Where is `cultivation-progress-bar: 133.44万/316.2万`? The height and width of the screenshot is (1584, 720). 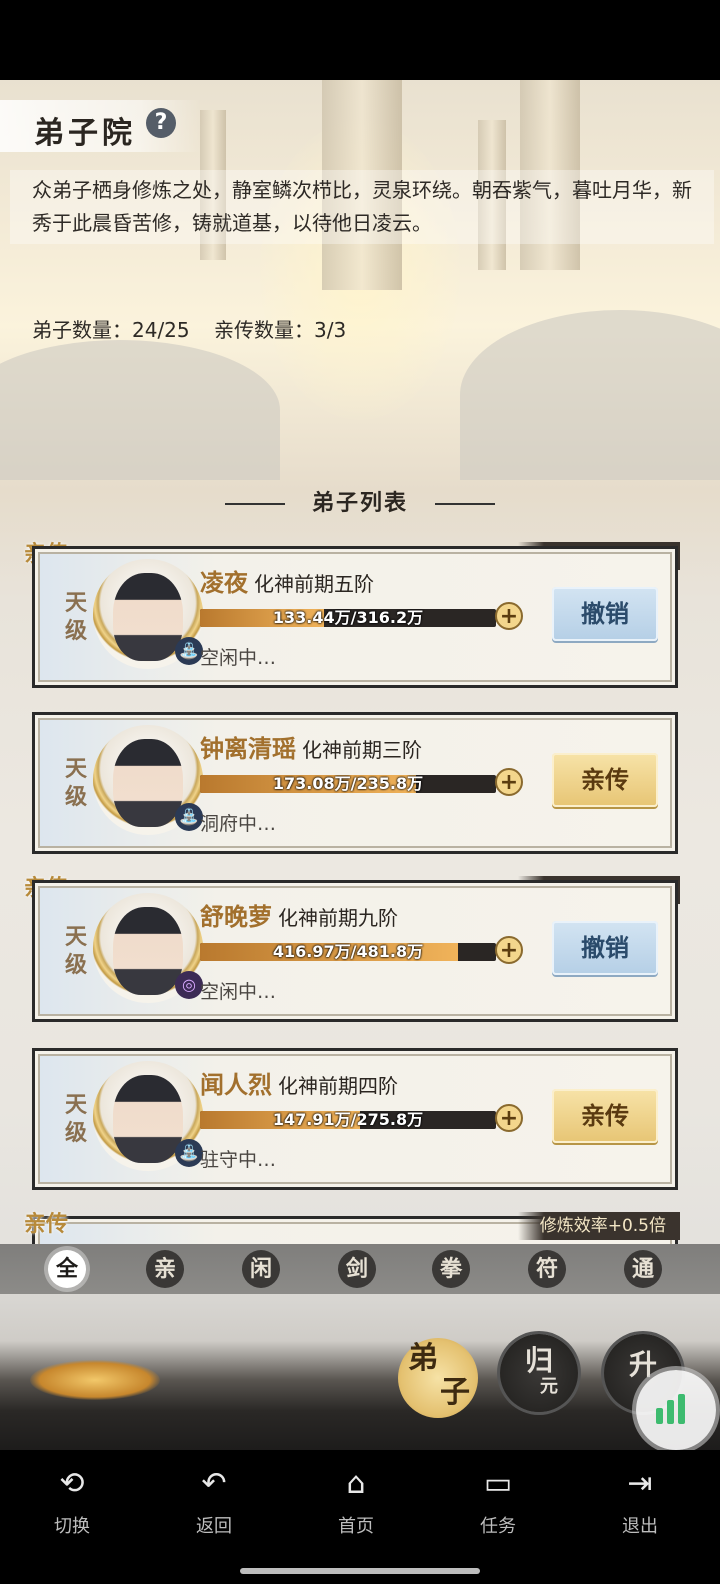 cultivation-progress-bar: 133.44万/316.2万 is located at coordinates (348, 618).